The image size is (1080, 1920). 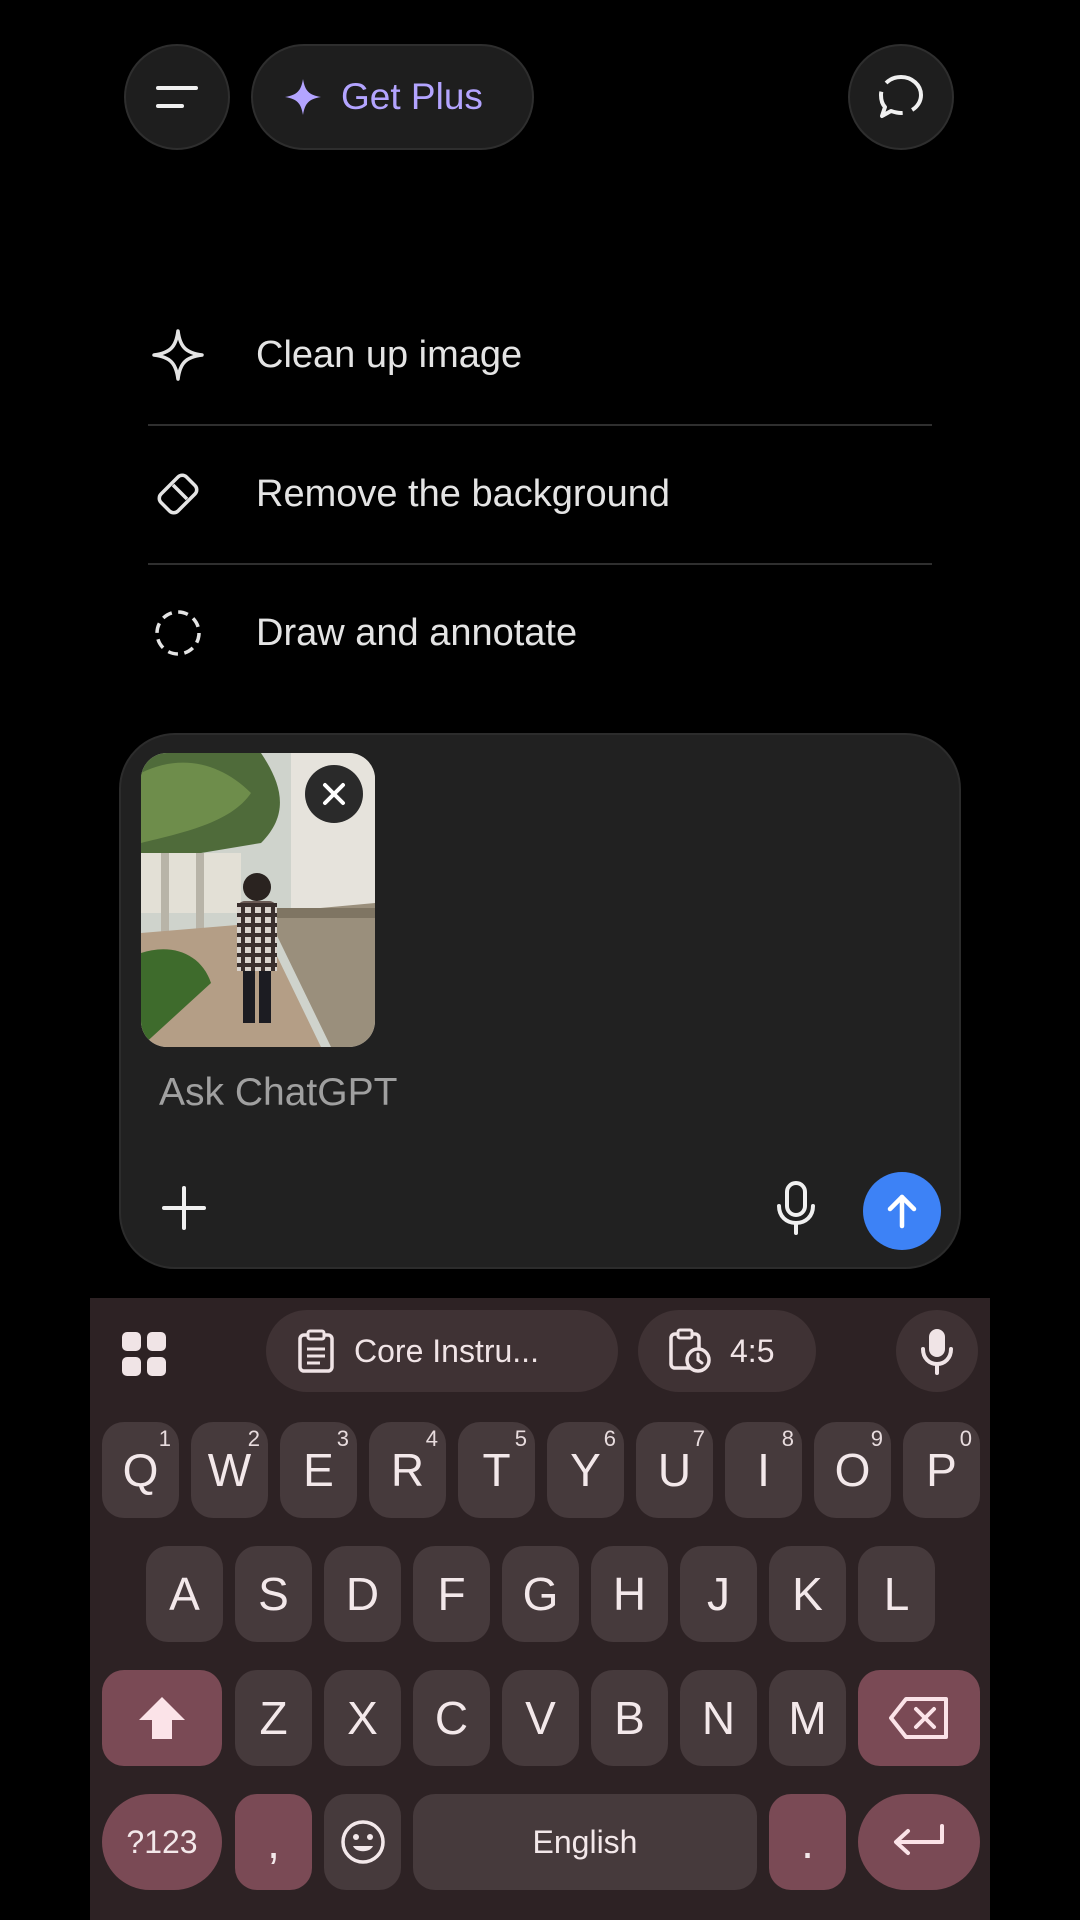 I want to click on key-label: T, so click(x=496, y=1470).